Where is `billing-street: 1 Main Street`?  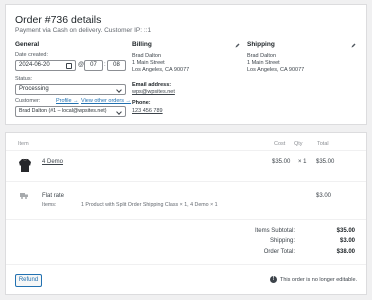 billing-street: 1 Main Street is located at coordinates (148, 63).